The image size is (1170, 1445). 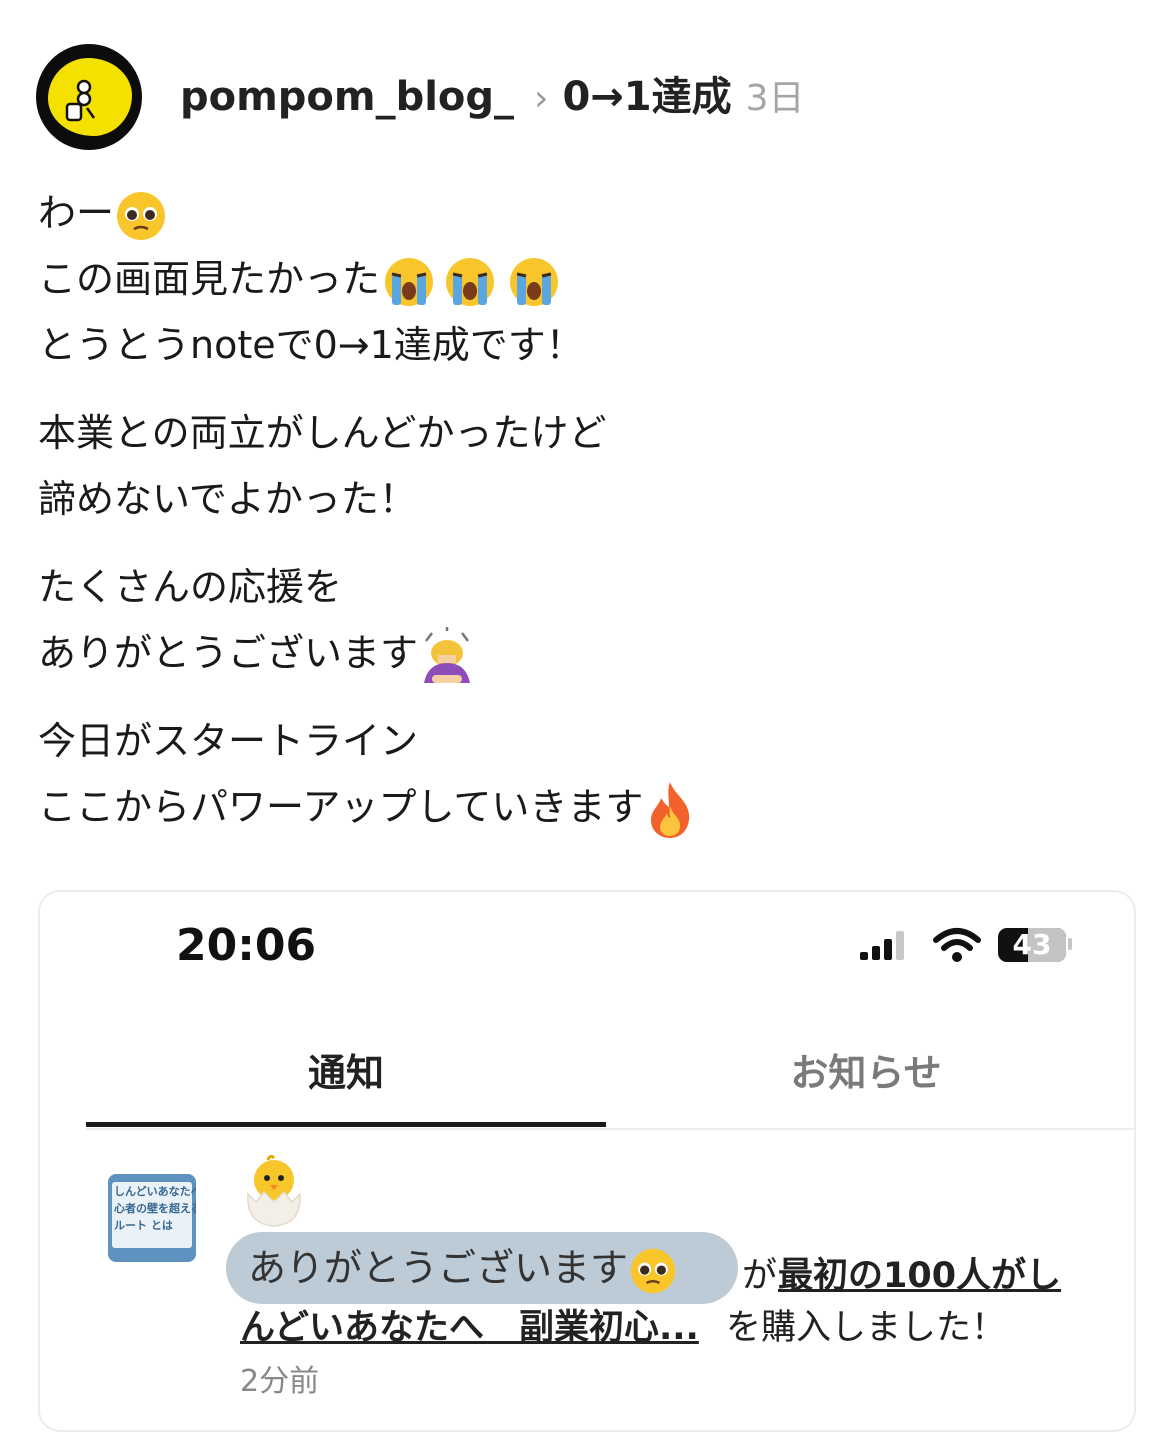 What do you see at coordinates (760, 1276) in the screenshot?
I see `notification-particle: が` at bounding box center [760, 1276].